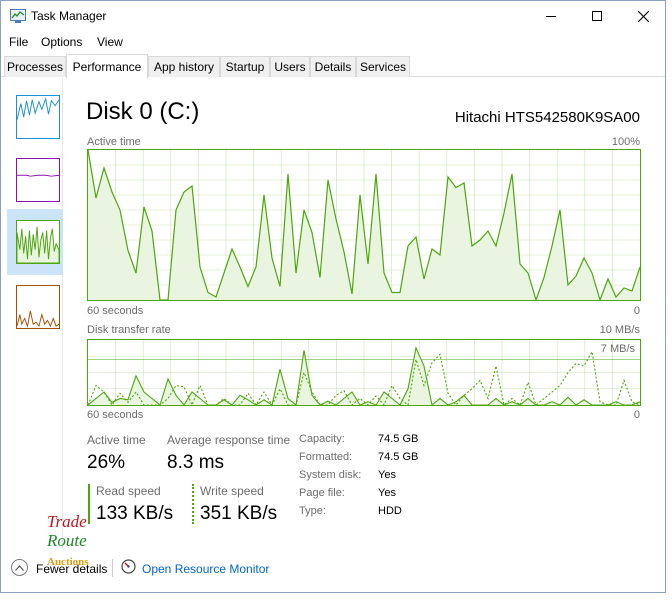  Describe the element at coordinates (129, 330) in the screenshot. I see `transfer-rate-graph-label: Disk transfer rate` at that location.